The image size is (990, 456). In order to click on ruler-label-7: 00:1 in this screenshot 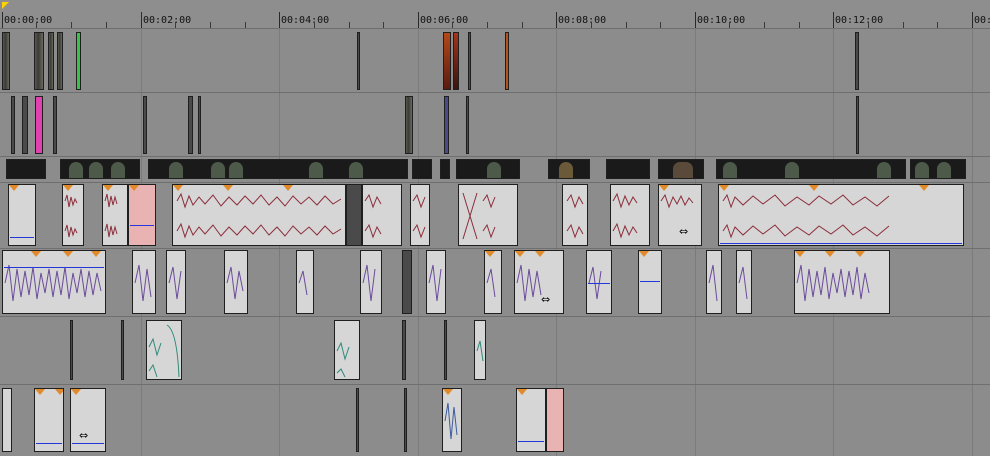, I will do `click(982, 20)`.